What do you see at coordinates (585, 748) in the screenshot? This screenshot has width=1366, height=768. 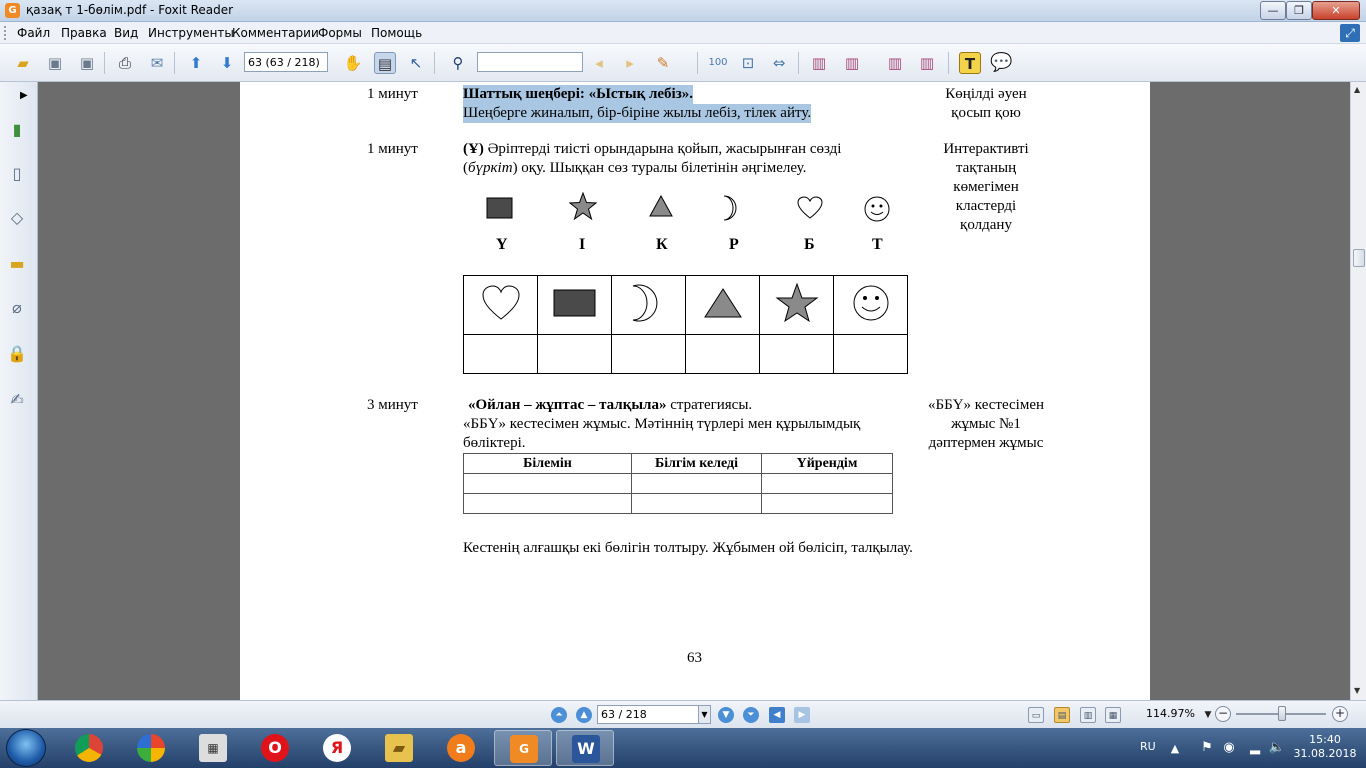 I see `word-taskbar-item: W` at bounding box center [585, 748].